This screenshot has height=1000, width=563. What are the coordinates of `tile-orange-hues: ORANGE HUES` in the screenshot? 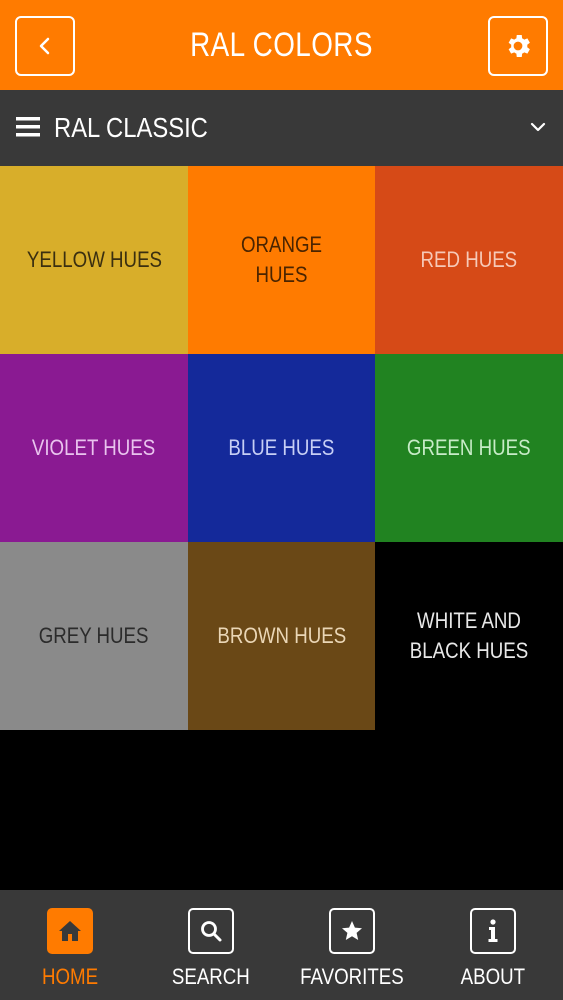 It's located at (281, 260).